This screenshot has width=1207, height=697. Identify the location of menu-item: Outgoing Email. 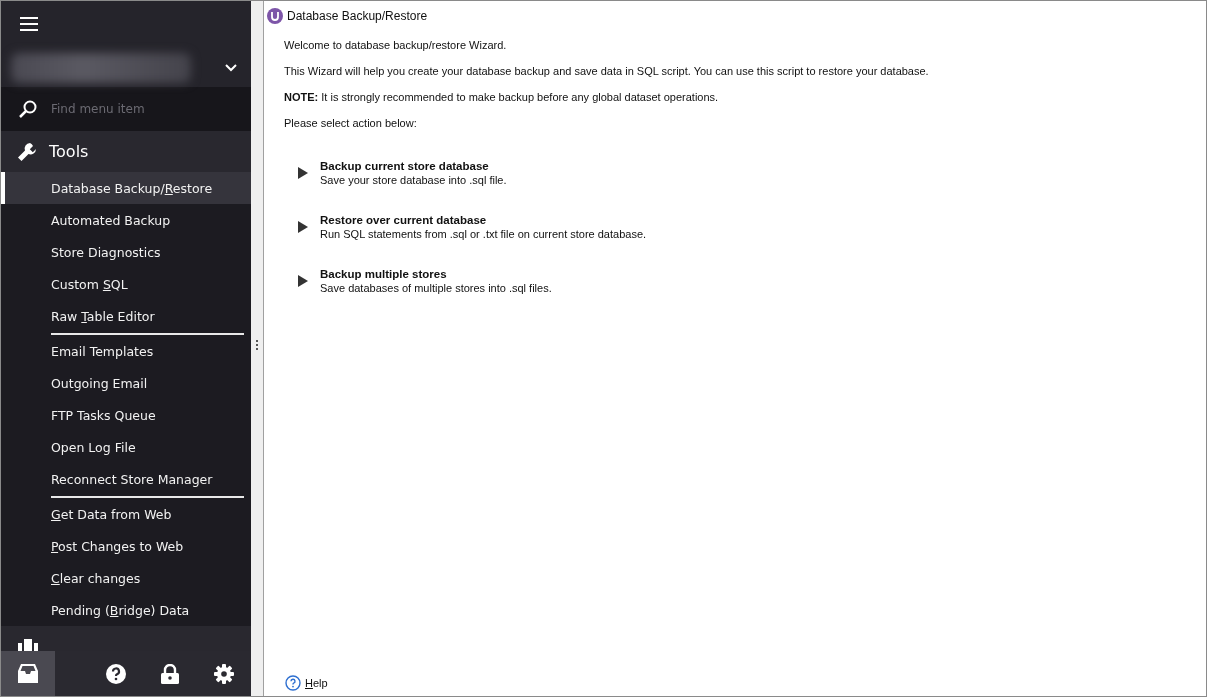
(126, 383).